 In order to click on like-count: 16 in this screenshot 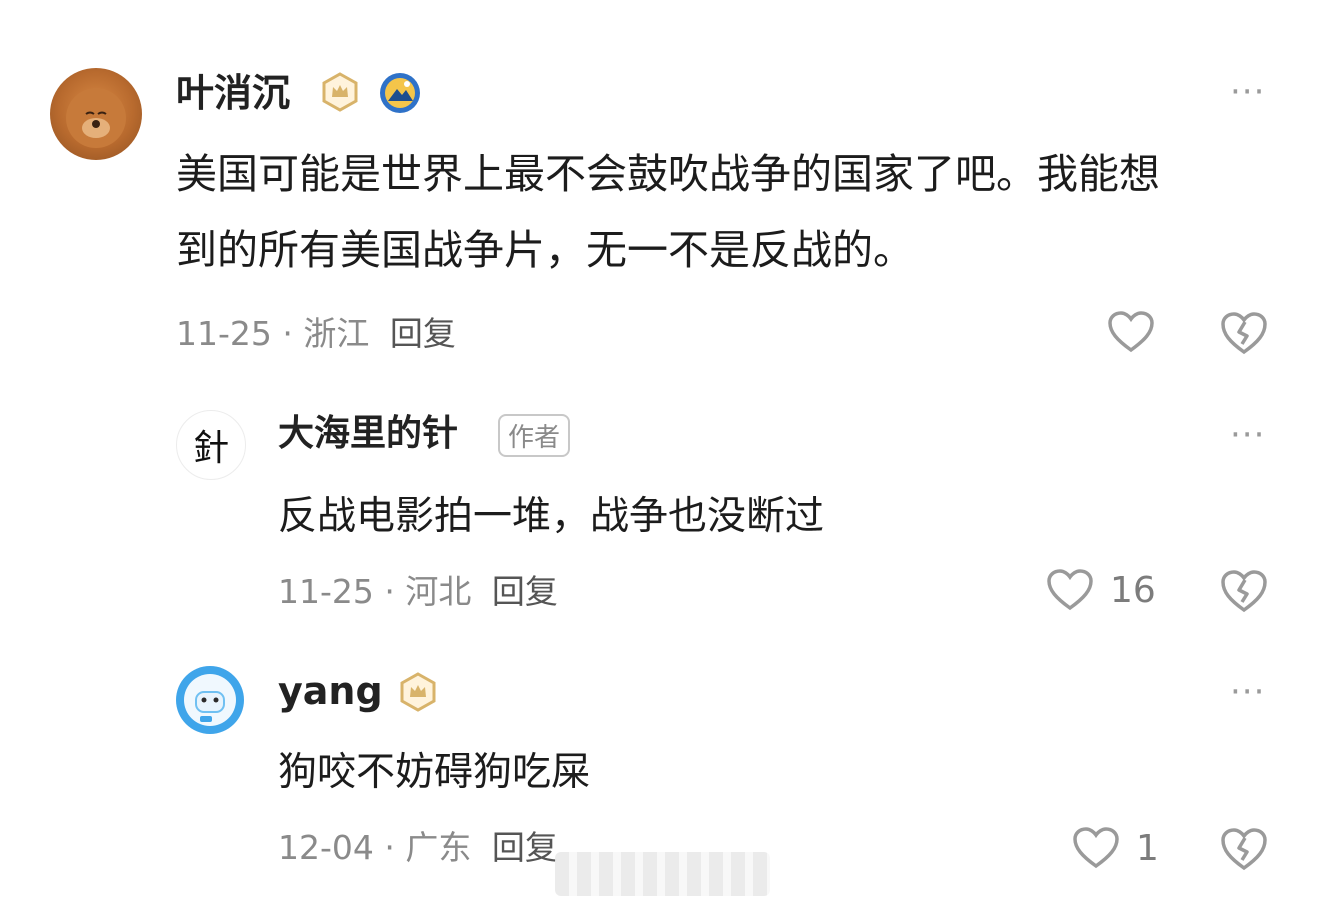, I will do `click(1133, 590)`.